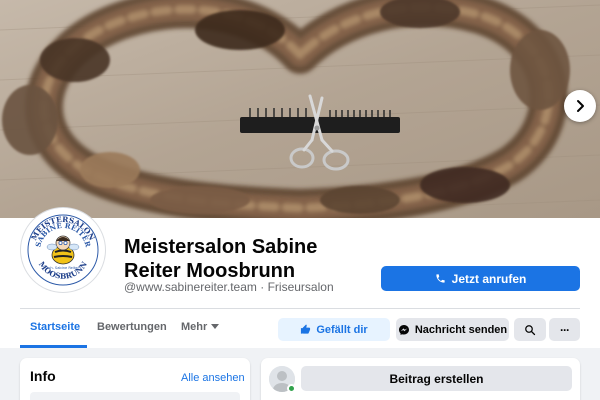  Describe the element at coordinates (213, 378) in the screenshot. I see `see-all-link: Alle ansehen` at that location.